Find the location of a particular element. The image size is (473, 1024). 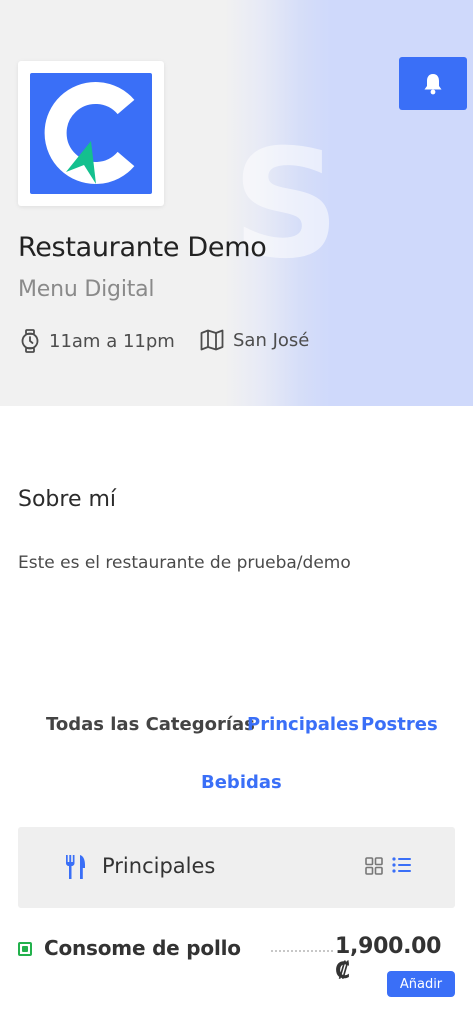

menu-item-name: Consome de pollo is located at coordinates (142, 948).